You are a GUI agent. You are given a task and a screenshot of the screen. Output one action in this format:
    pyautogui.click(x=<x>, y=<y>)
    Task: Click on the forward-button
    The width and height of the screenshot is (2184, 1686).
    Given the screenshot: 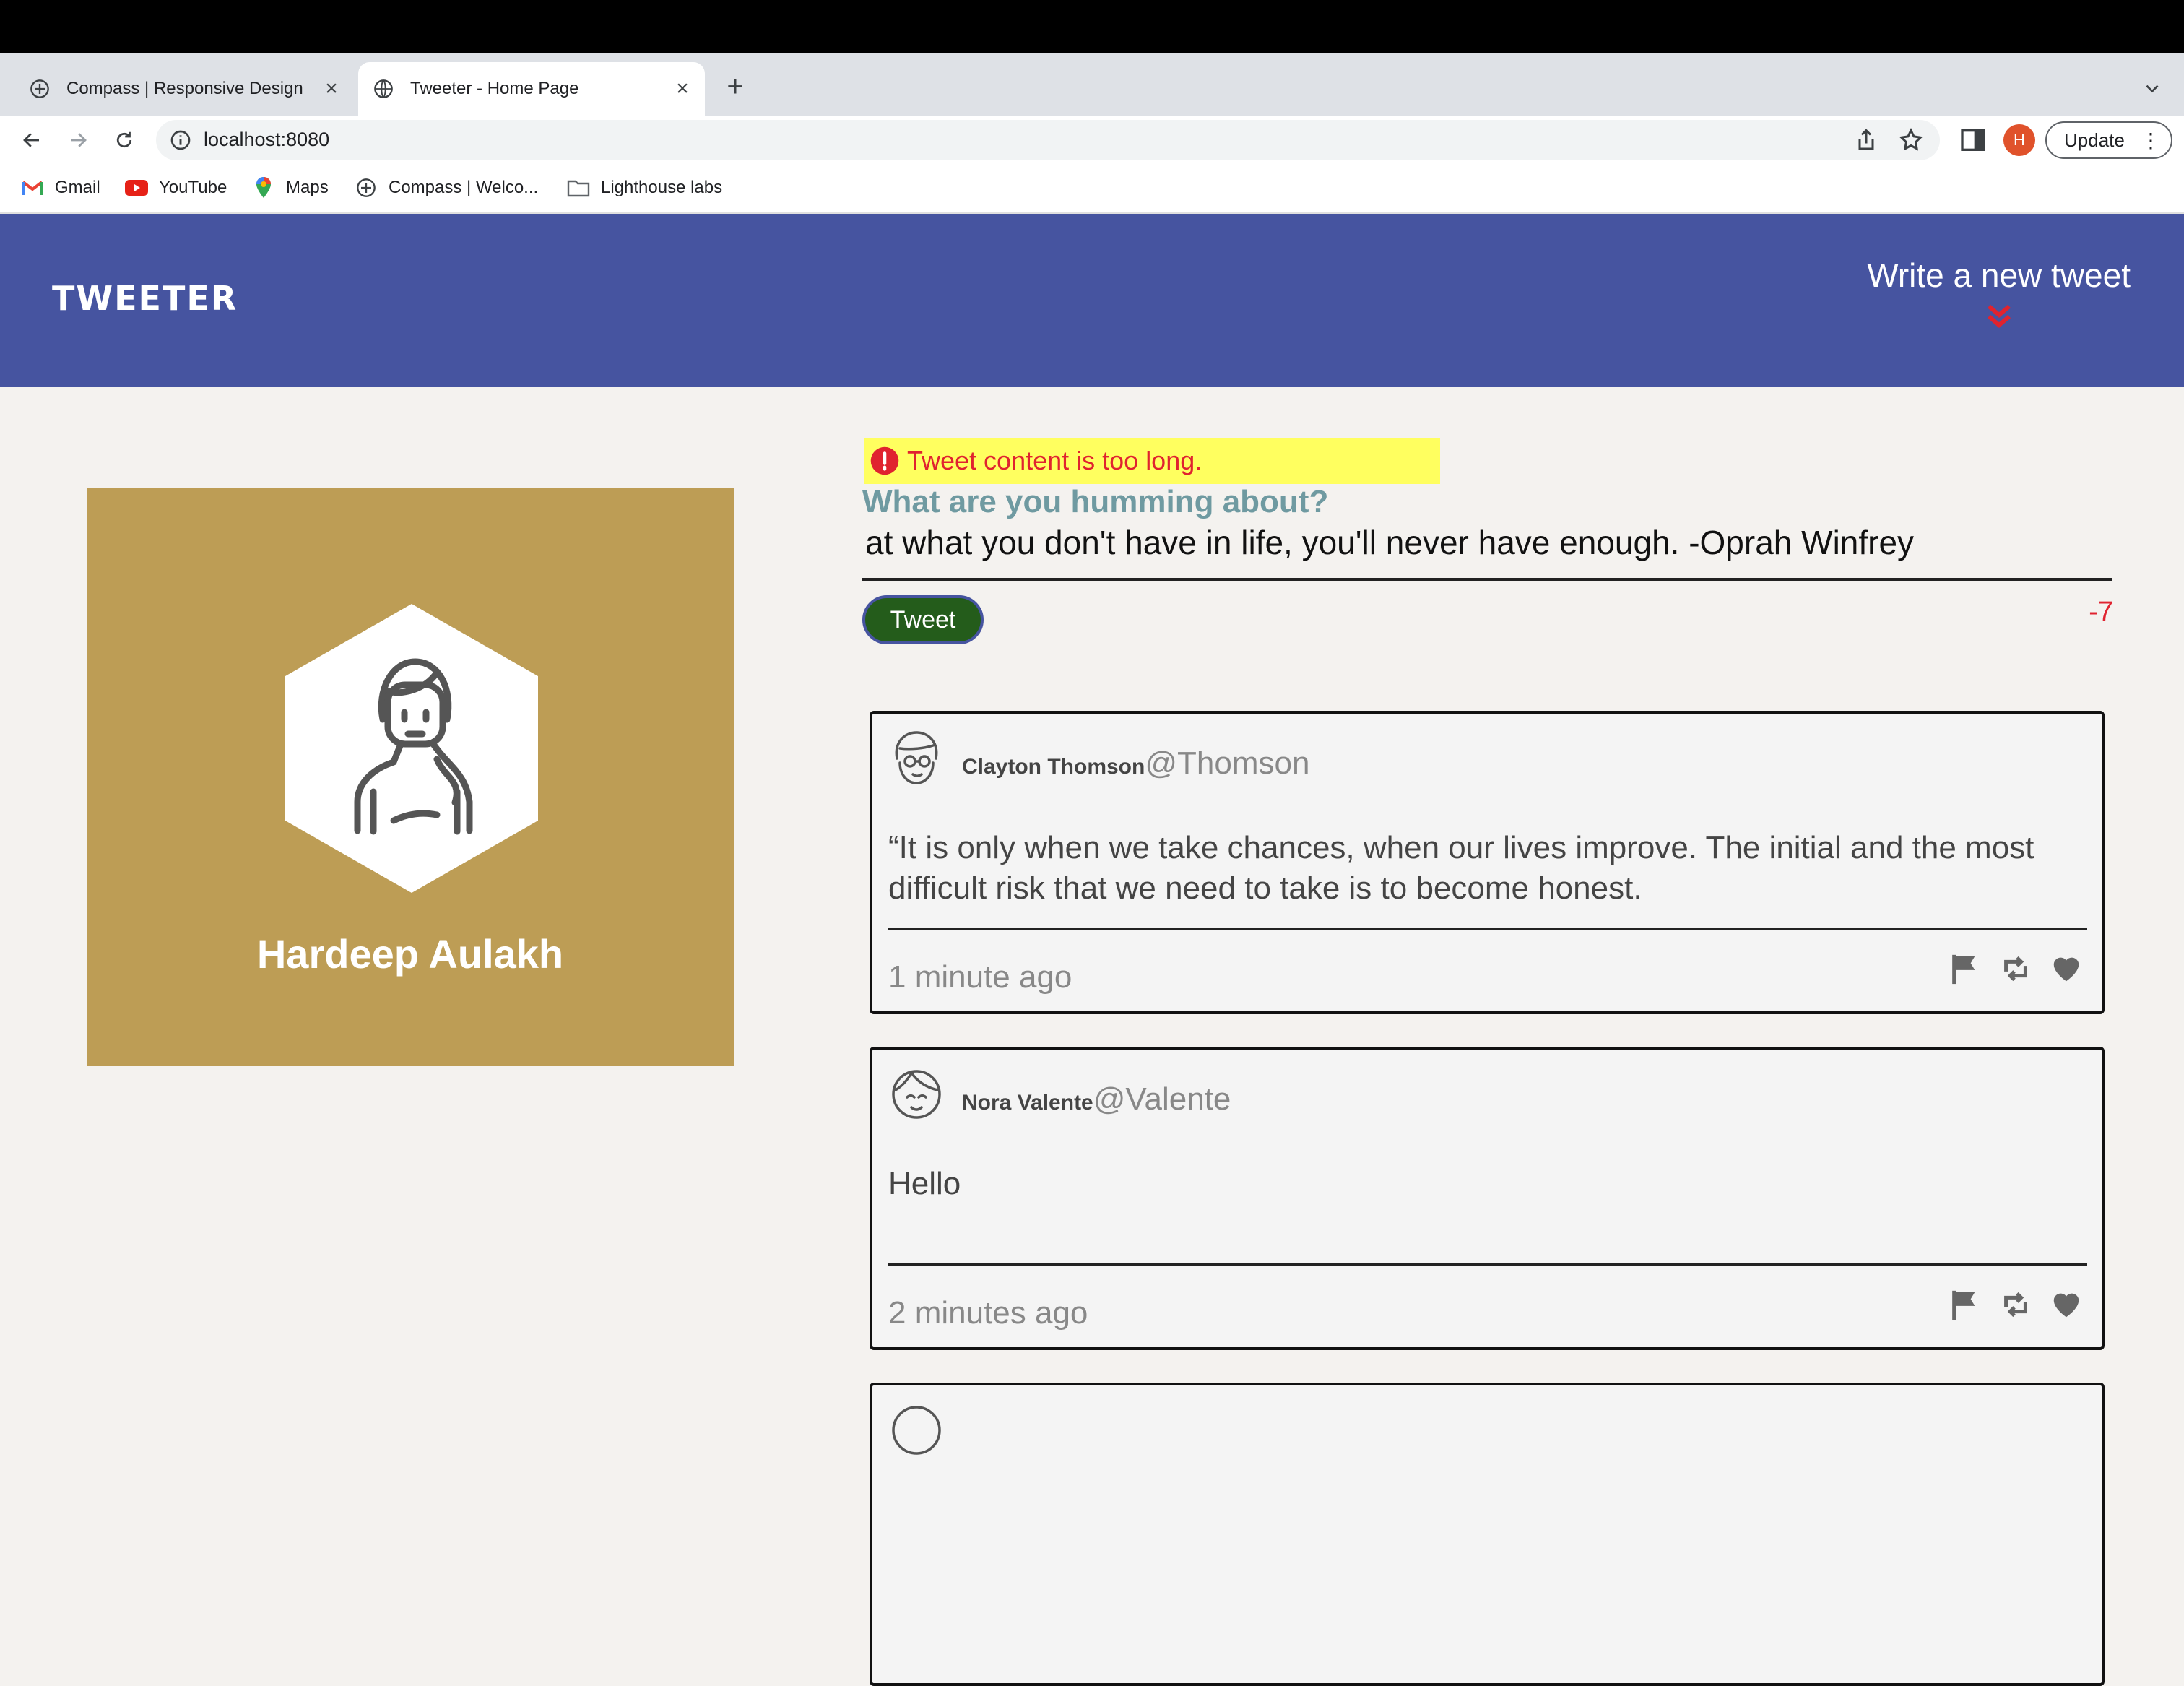 What is the action you would take?
    pyautogui.click(x=78, y=140)
    